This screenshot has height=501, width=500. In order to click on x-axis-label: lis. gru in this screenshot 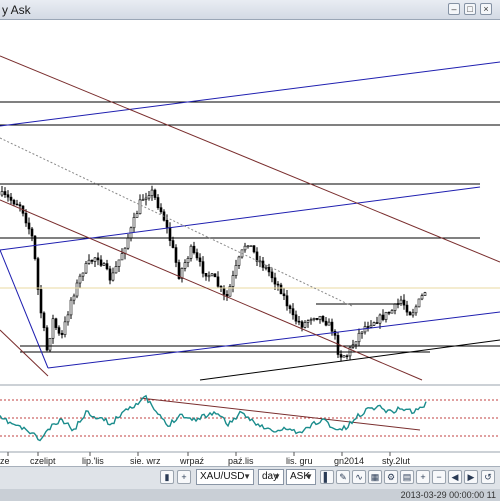, I will do `click(299, 461)`.